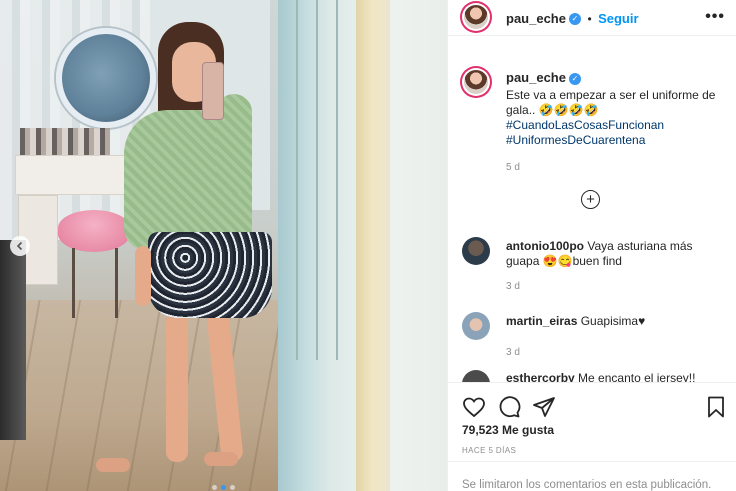 This screenshot has width=736, height=491. Describe the element at coordinates (489, 450) in the screenshot. I see `post-time: HACE 5 DÍAS` at that location.